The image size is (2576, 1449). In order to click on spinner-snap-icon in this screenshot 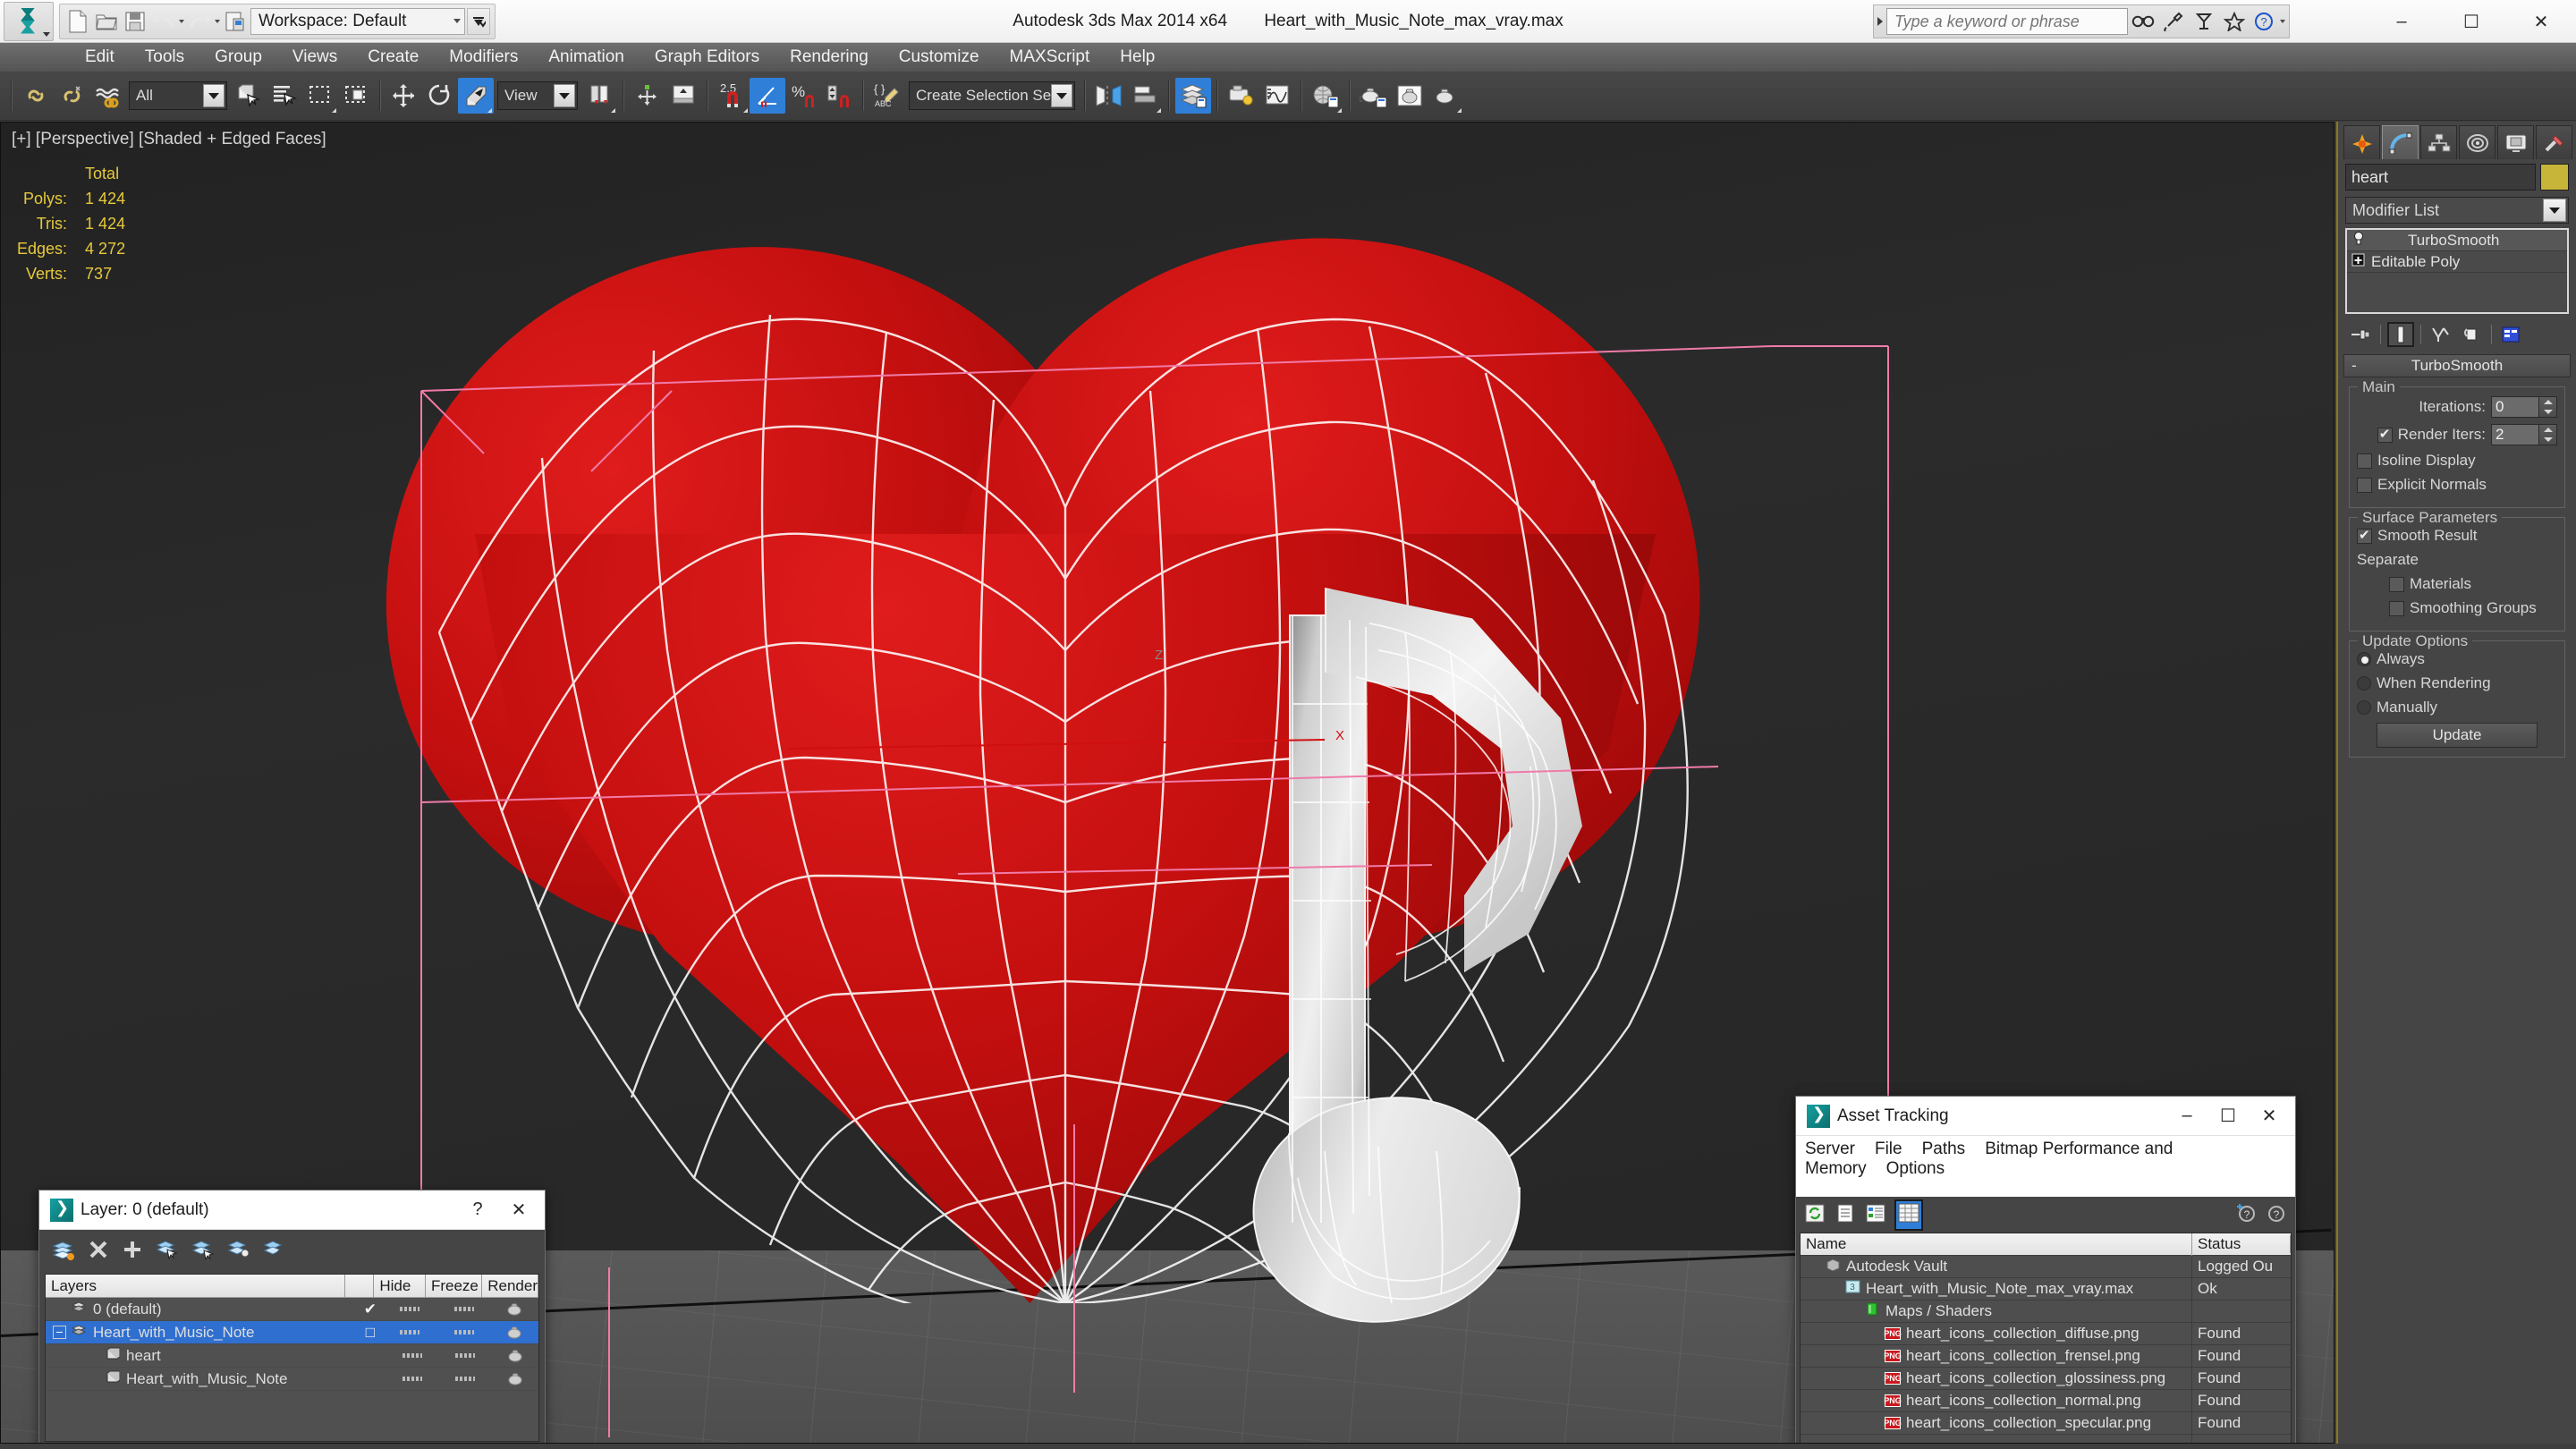, I will do `click(839, 96)`.